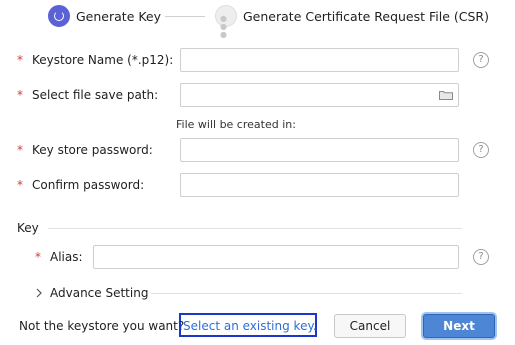 The width and height of the screenshot is (515, 345). I want to click on step-generate-key-label: Generate Key, so click(119, 16).